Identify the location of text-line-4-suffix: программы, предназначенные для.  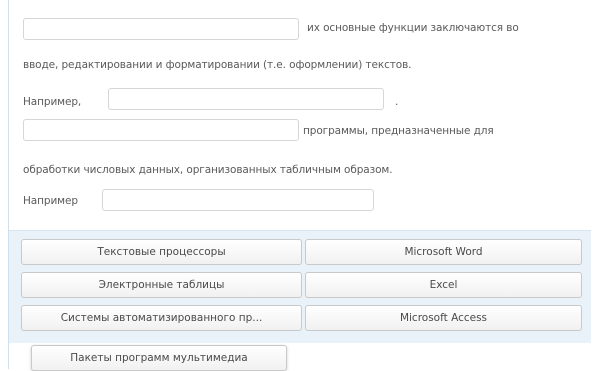
(398, 131).